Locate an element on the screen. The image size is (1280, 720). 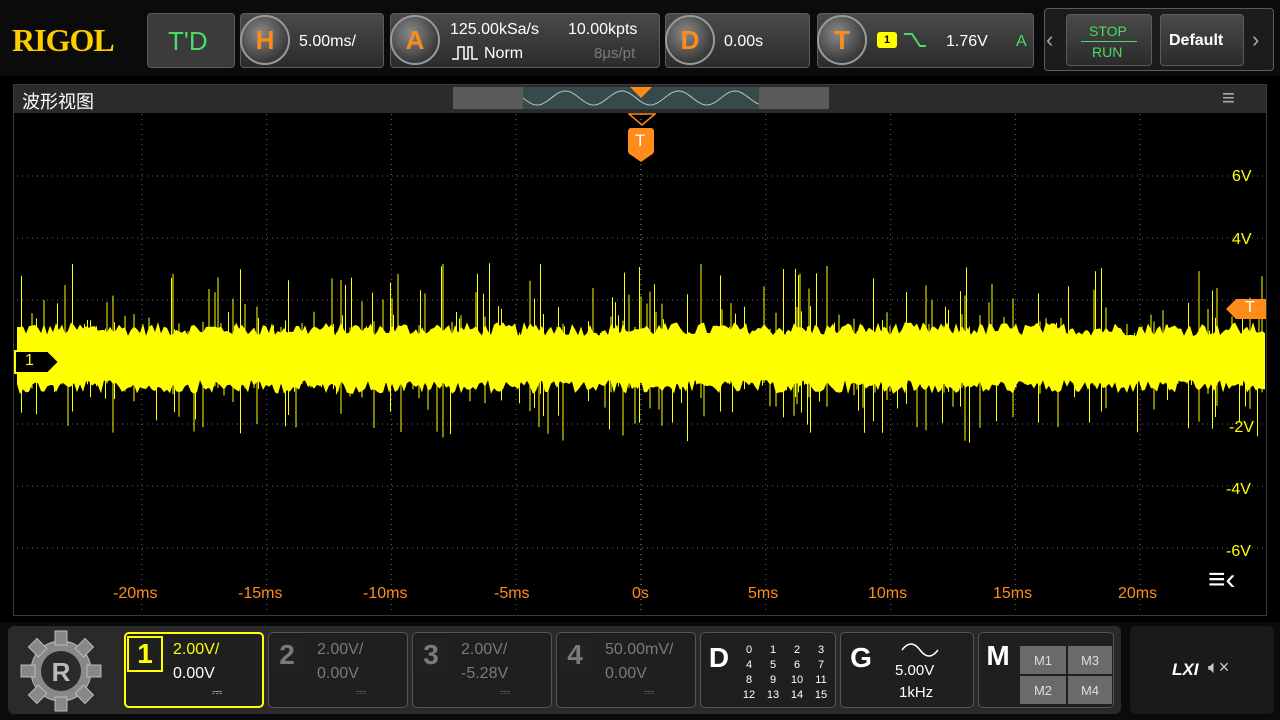
stop-run-divider is located at coordinates (1109, 41).